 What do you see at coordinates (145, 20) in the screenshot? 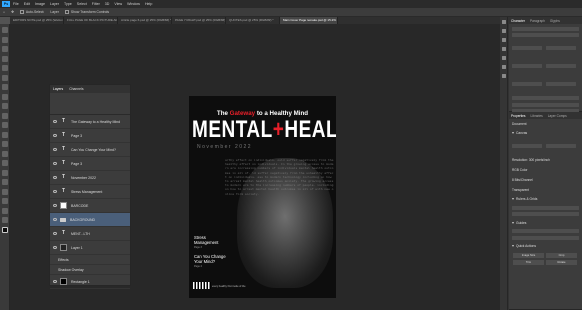
I see `tab-article-6: Article page 6.psd @ 25% (RGB/8#) *` at bounding box center [145, 20].